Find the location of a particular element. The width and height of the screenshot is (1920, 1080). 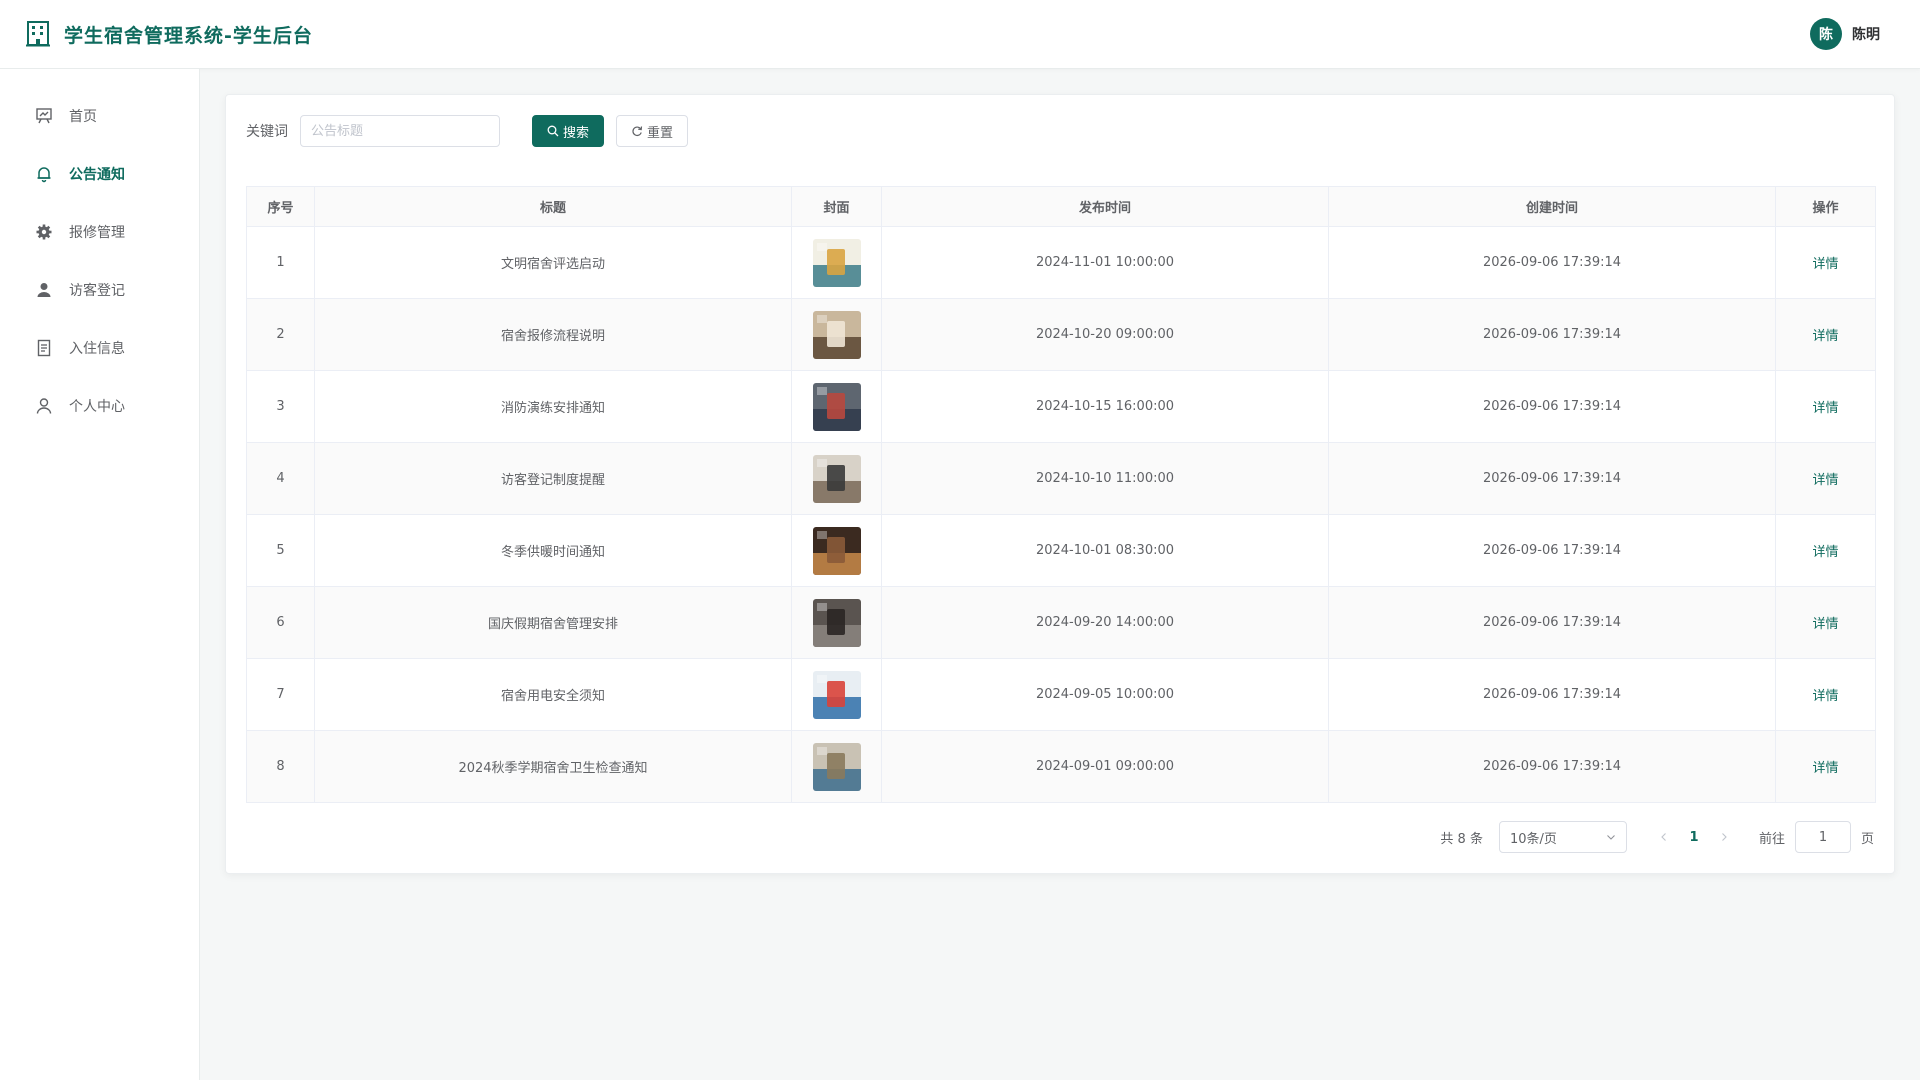

cell-index: 6 is located at coordinates (280, 622).